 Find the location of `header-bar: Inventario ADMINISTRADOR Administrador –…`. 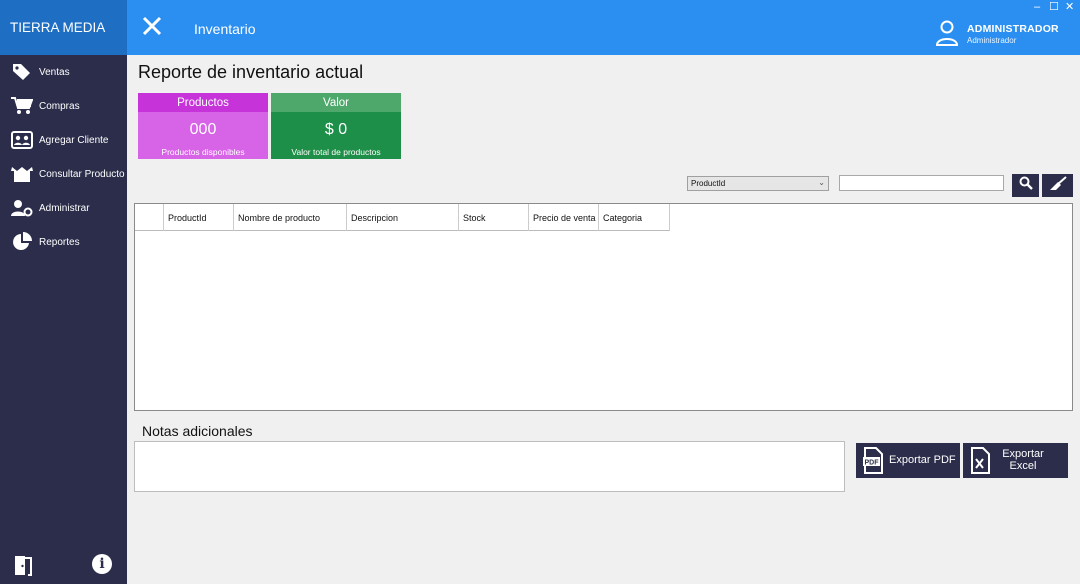

header-bar: Inventario ADMINISTRADOR Administrador –… is located at coordinates (603, 27).